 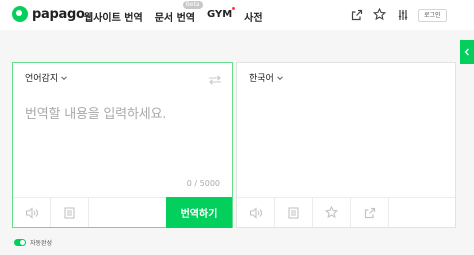 What do you see at coordinates (234, 8) in the screenshot?
I see `new-dot` at bounding box center [234, 8].